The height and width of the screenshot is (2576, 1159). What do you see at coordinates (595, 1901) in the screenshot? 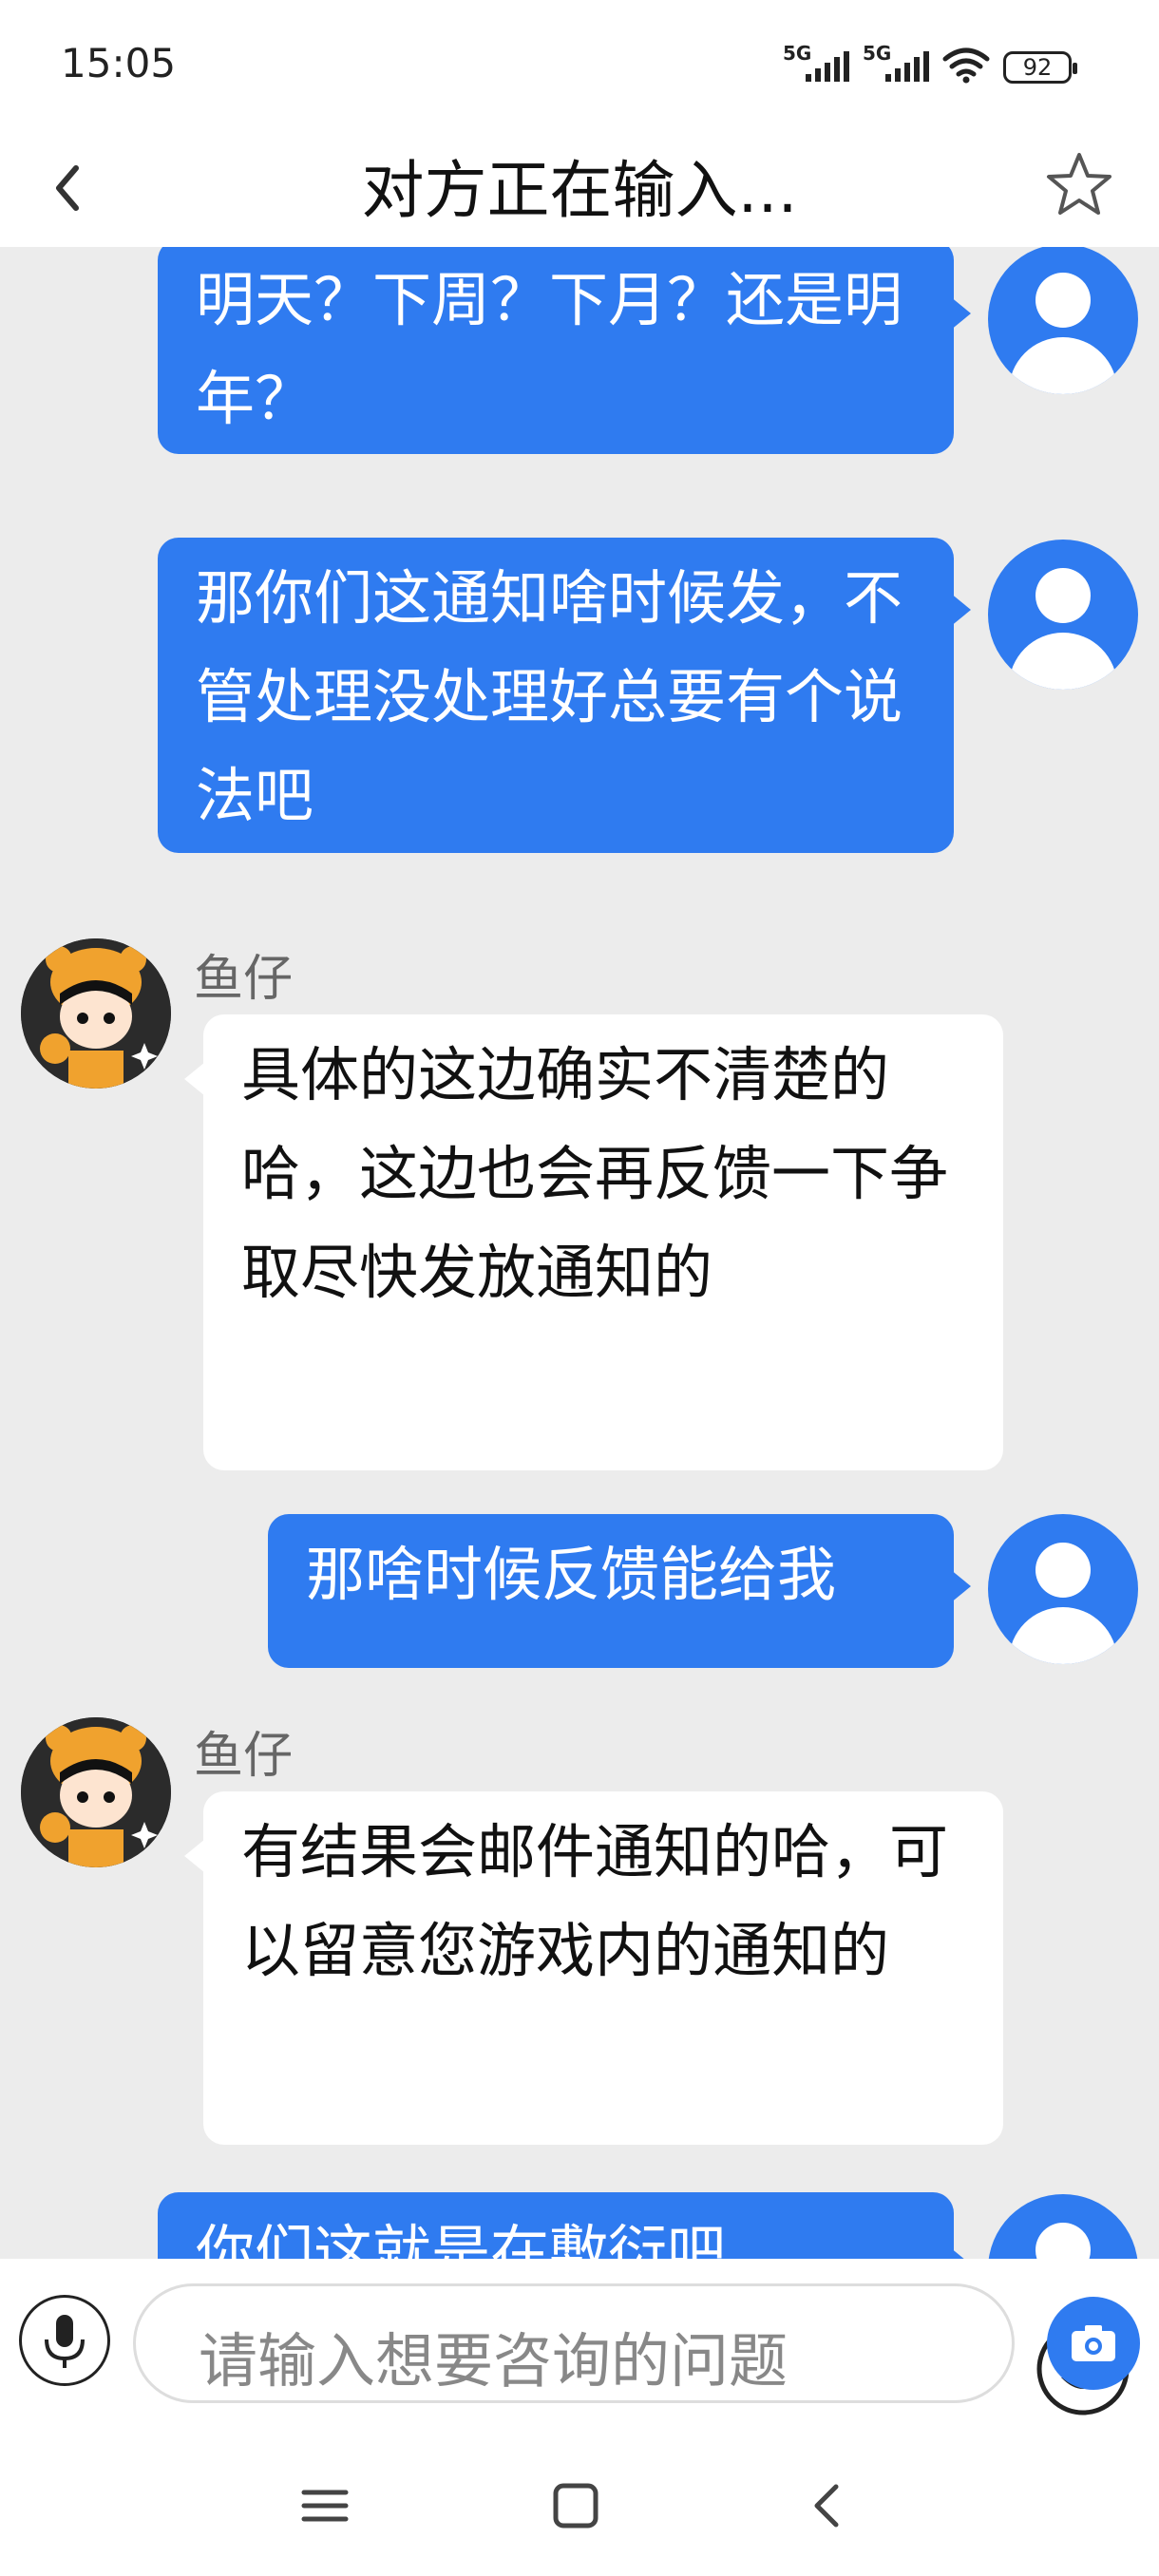
I see `message-text: 有结果会邮件通知的哈，可以留意您游戏内的通知的` at bounding box center [595, 1901].